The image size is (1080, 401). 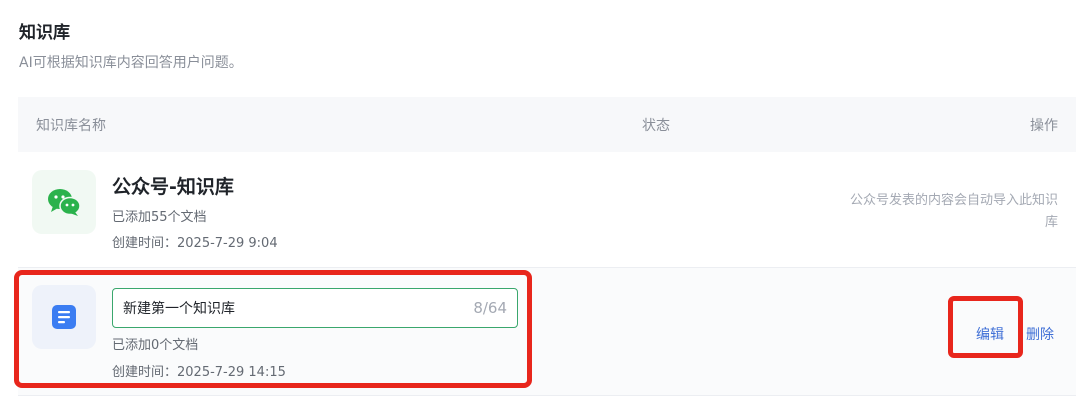 I want to click on created-time: 创建时间：2025-7-29 9:04, so click(x=195, y=243).